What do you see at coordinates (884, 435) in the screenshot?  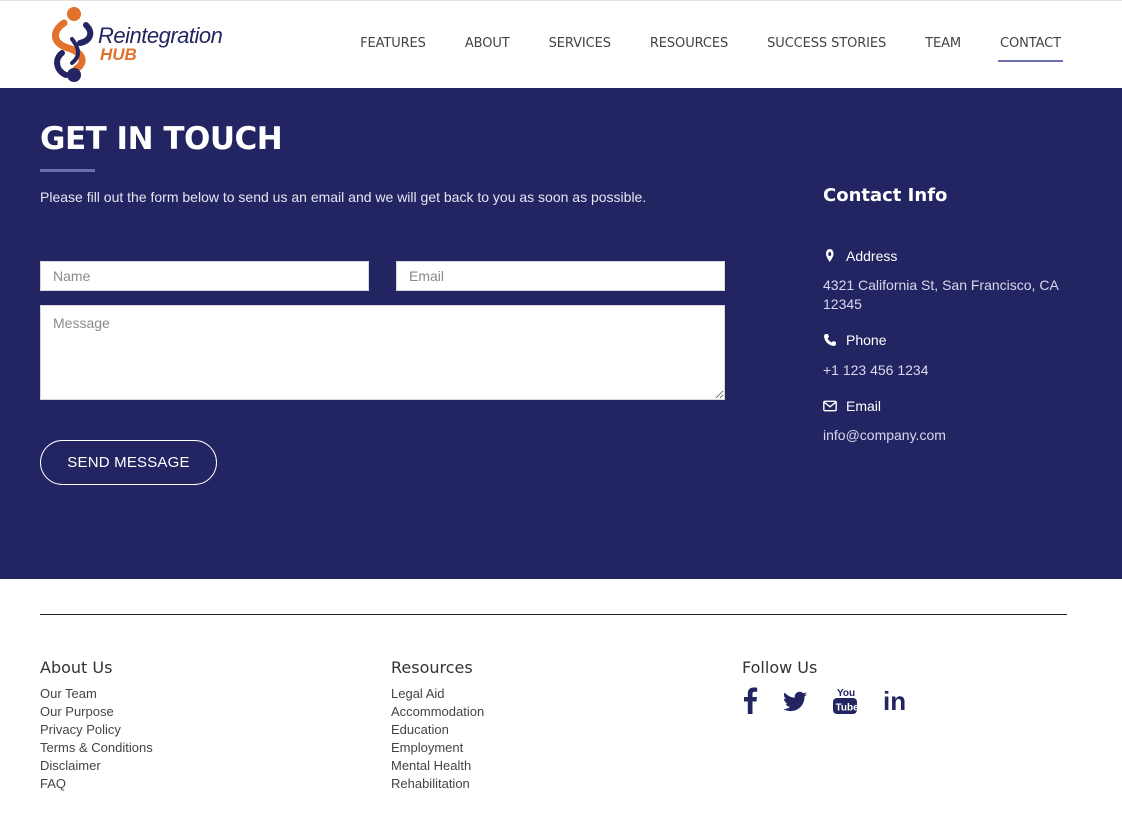 I see `email-value: info@company.com` at bounding box center [884, 435].